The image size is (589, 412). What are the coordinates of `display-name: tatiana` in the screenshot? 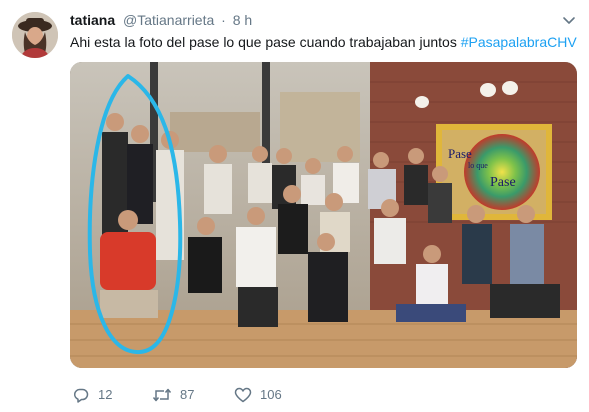 It's located at (92, 20).